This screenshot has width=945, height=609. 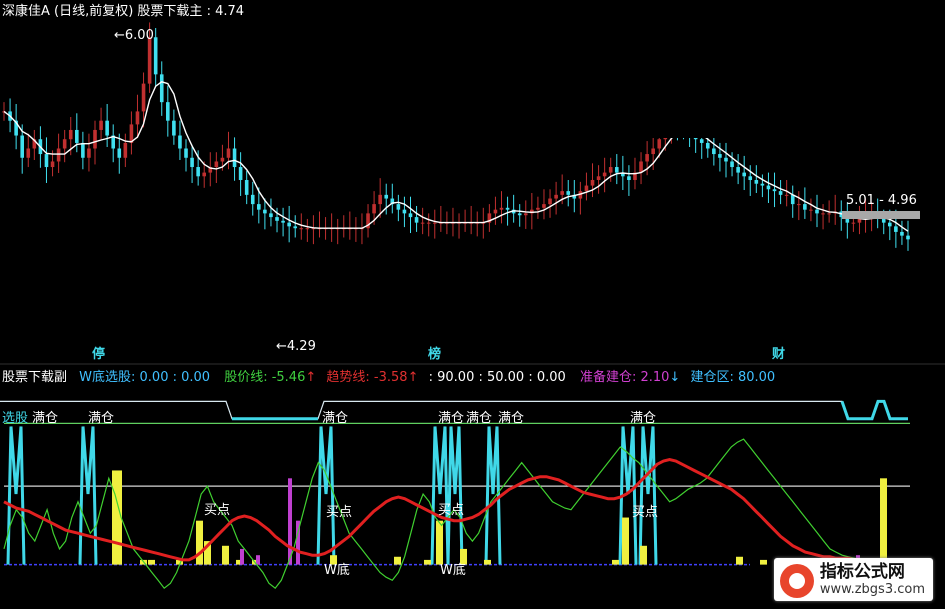 What do you see at coordinates (139, 35) in the screenshot?
I see `high-price-value: 6.00` at bounding box center [139, 35].